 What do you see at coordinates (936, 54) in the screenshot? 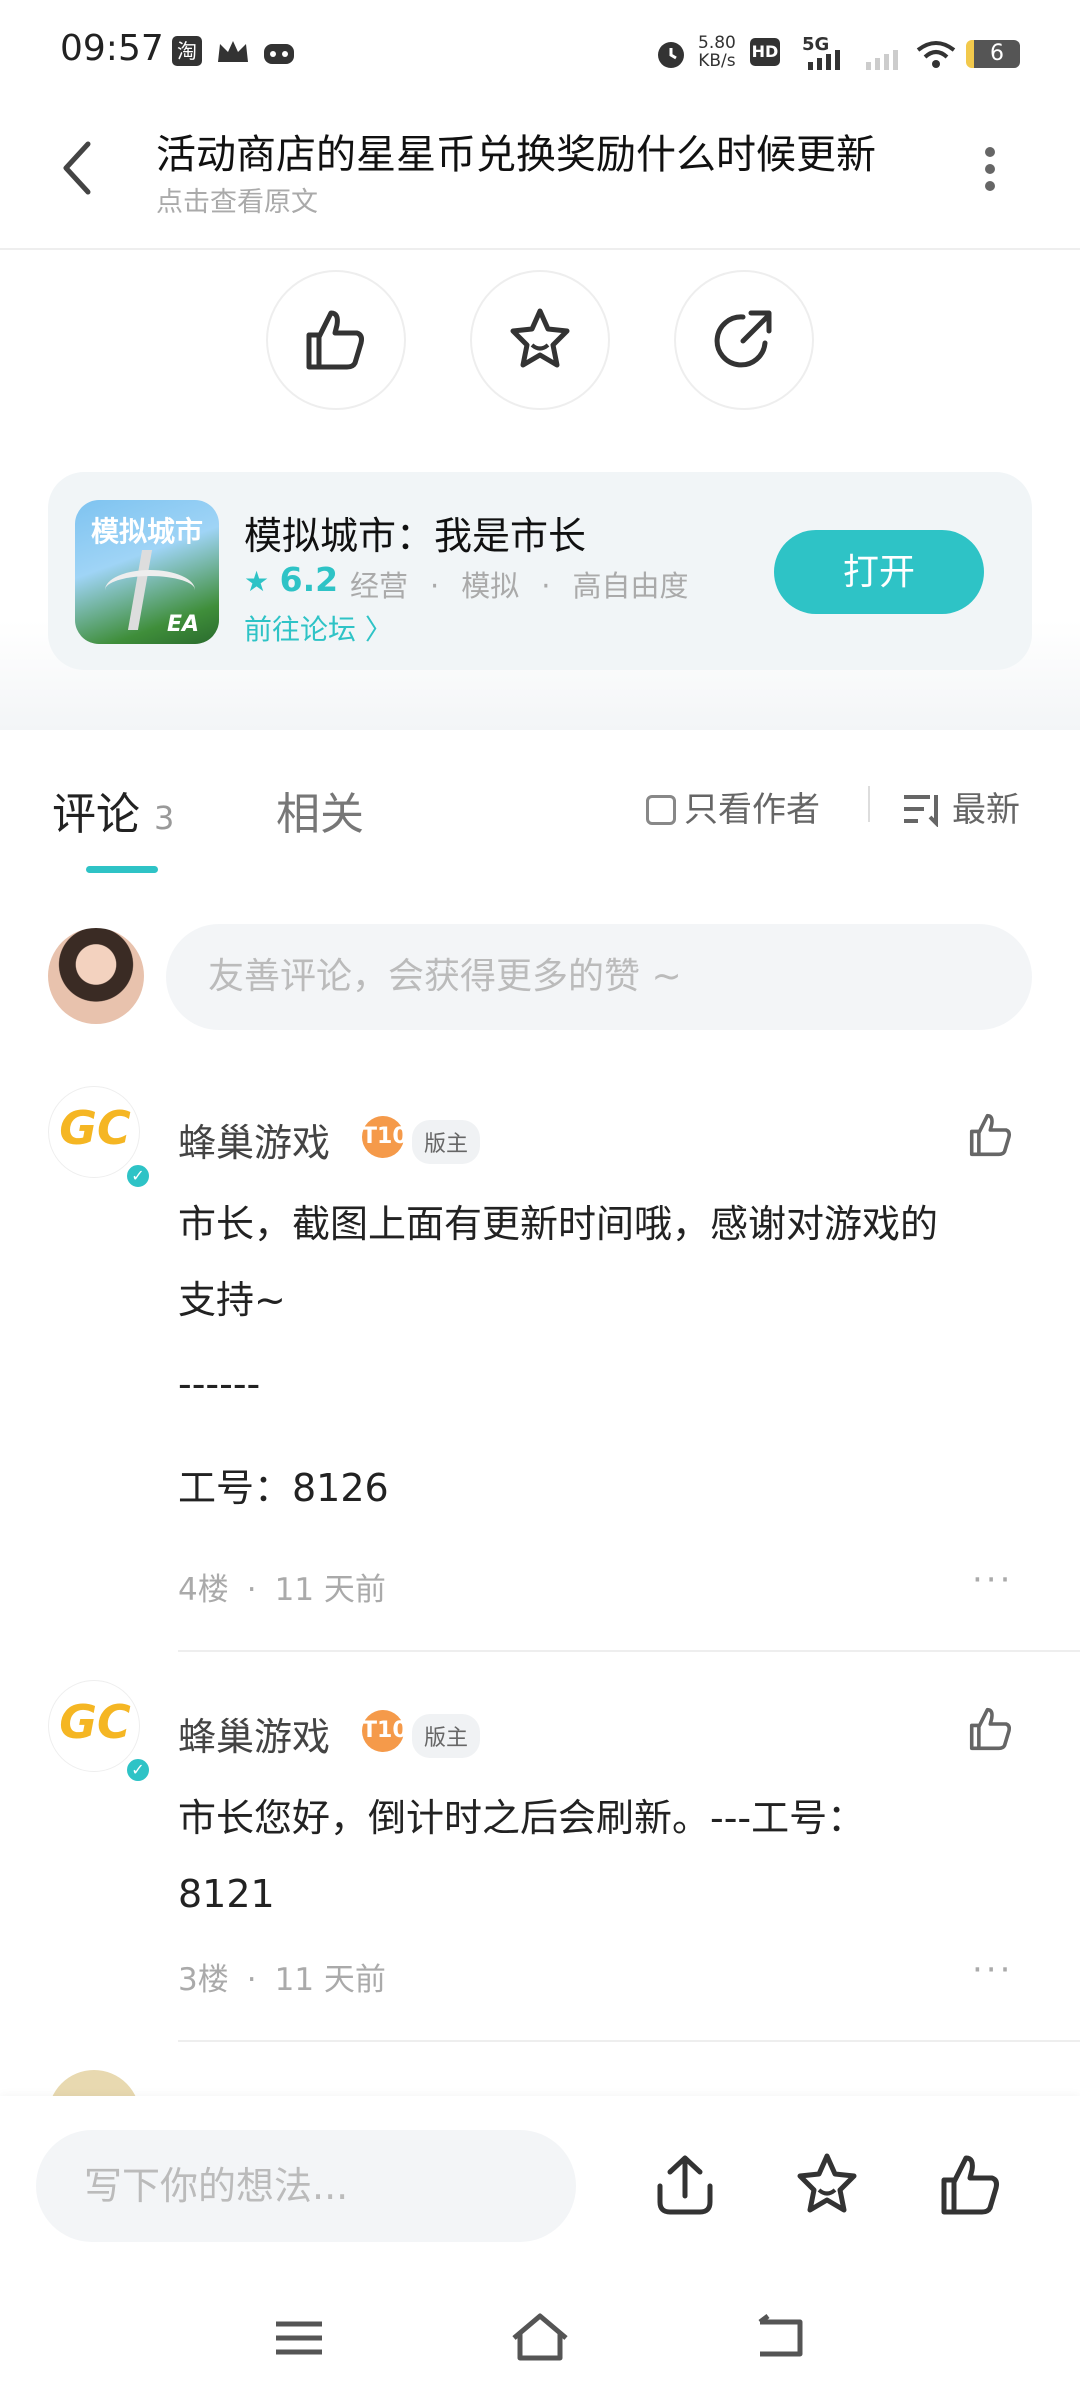
I see `wifi-icon` at bounding box center [936, 54].